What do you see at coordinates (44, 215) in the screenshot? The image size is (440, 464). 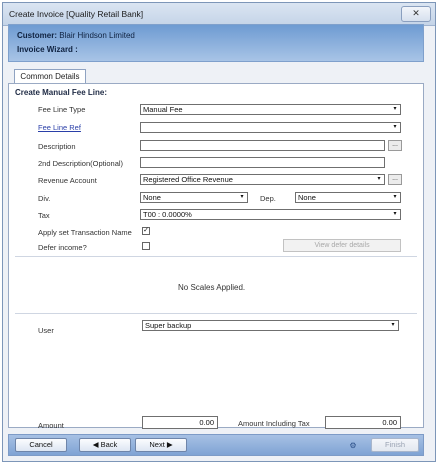 I see `tax-label: Tax` at bounding box center [44, 215].